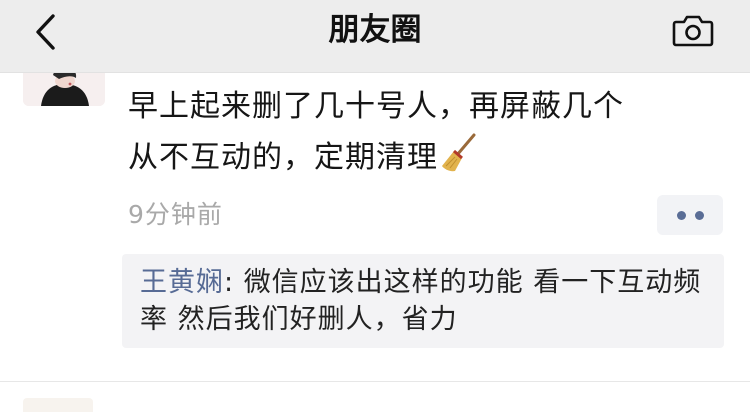 This screenshot has height=412, width=750. Describe the element at coordinates (375, 381) in the screenshot. I see `post-divider` at that location.